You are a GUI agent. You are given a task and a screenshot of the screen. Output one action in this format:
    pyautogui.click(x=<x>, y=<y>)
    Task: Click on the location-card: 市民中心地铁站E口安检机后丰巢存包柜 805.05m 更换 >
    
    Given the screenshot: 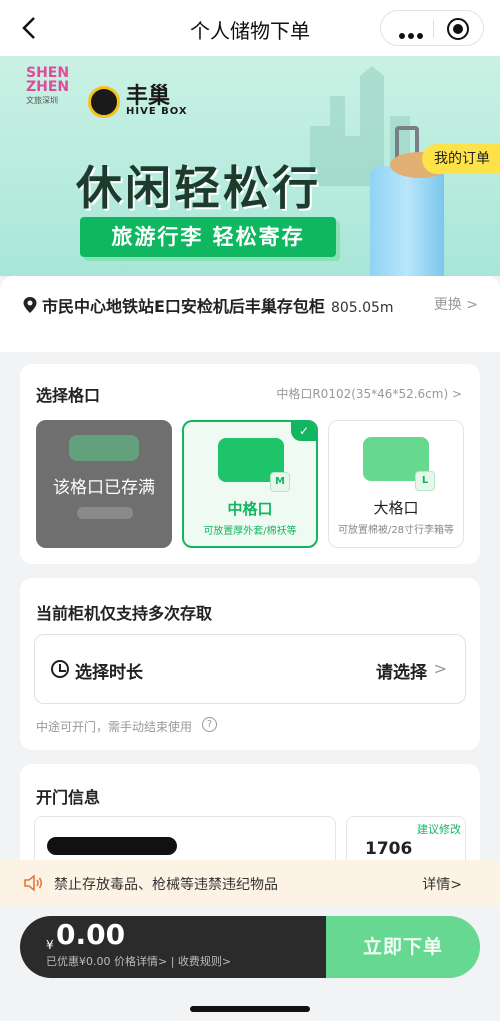 What is the action you would take?
    pyautogui.click(x=250, y=314)
    